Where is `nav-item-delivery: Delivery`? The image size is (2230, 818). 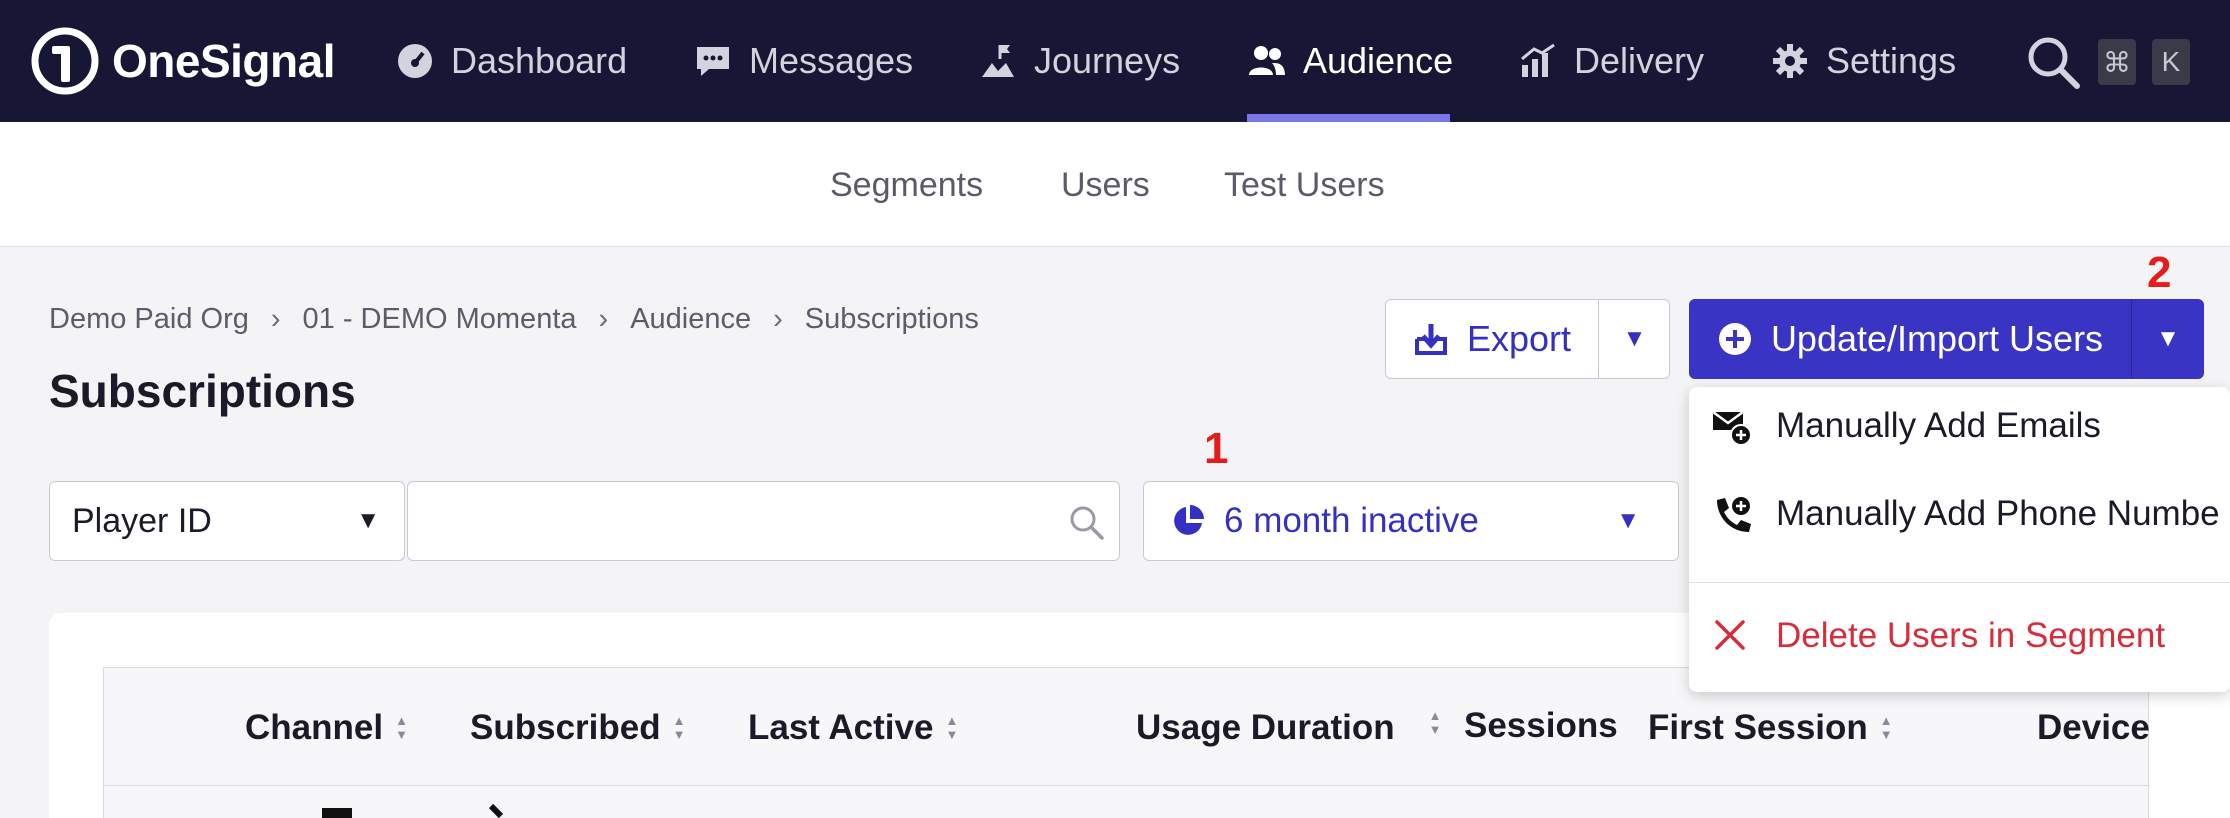
nav-item-delivery: Delivery is located at coordinates (1611, 61).